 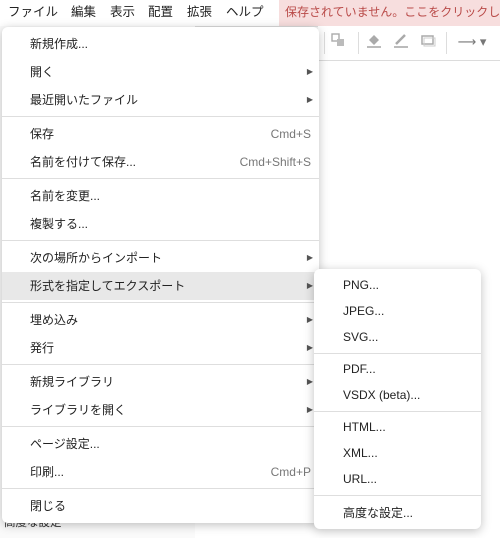 What do you see at coordinates (160, 382) in the screenshot?
I see `menu-item-new-library: 新規ライブラリ ▶` at bounding box center [160, 382].